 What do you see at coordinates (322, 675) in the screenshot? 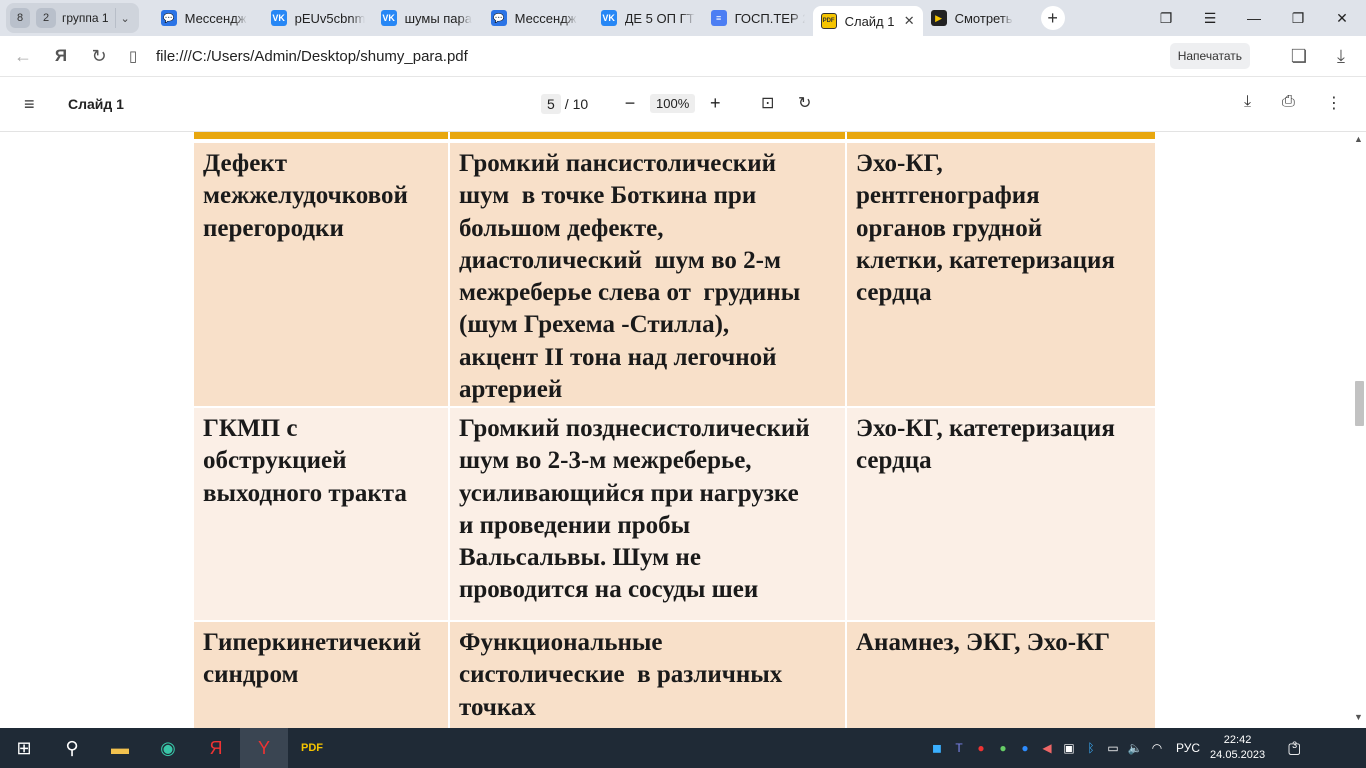
I see `table-cell-condition: Гиперкинетичекий синдром` at bounding box center [322, 675].